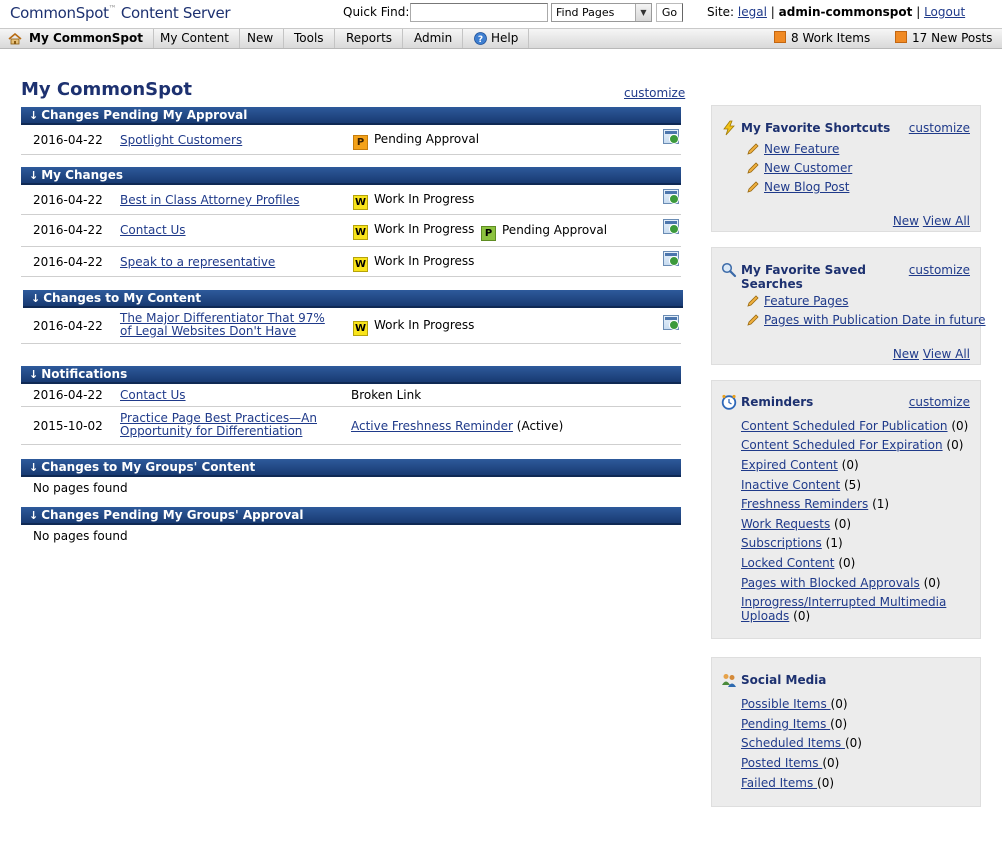  What do you see at coordinates (844, 602) in the screenshot?
I see `label-line: Inprogress/Interrupted Multimedia` at bounding box center [844, 602].